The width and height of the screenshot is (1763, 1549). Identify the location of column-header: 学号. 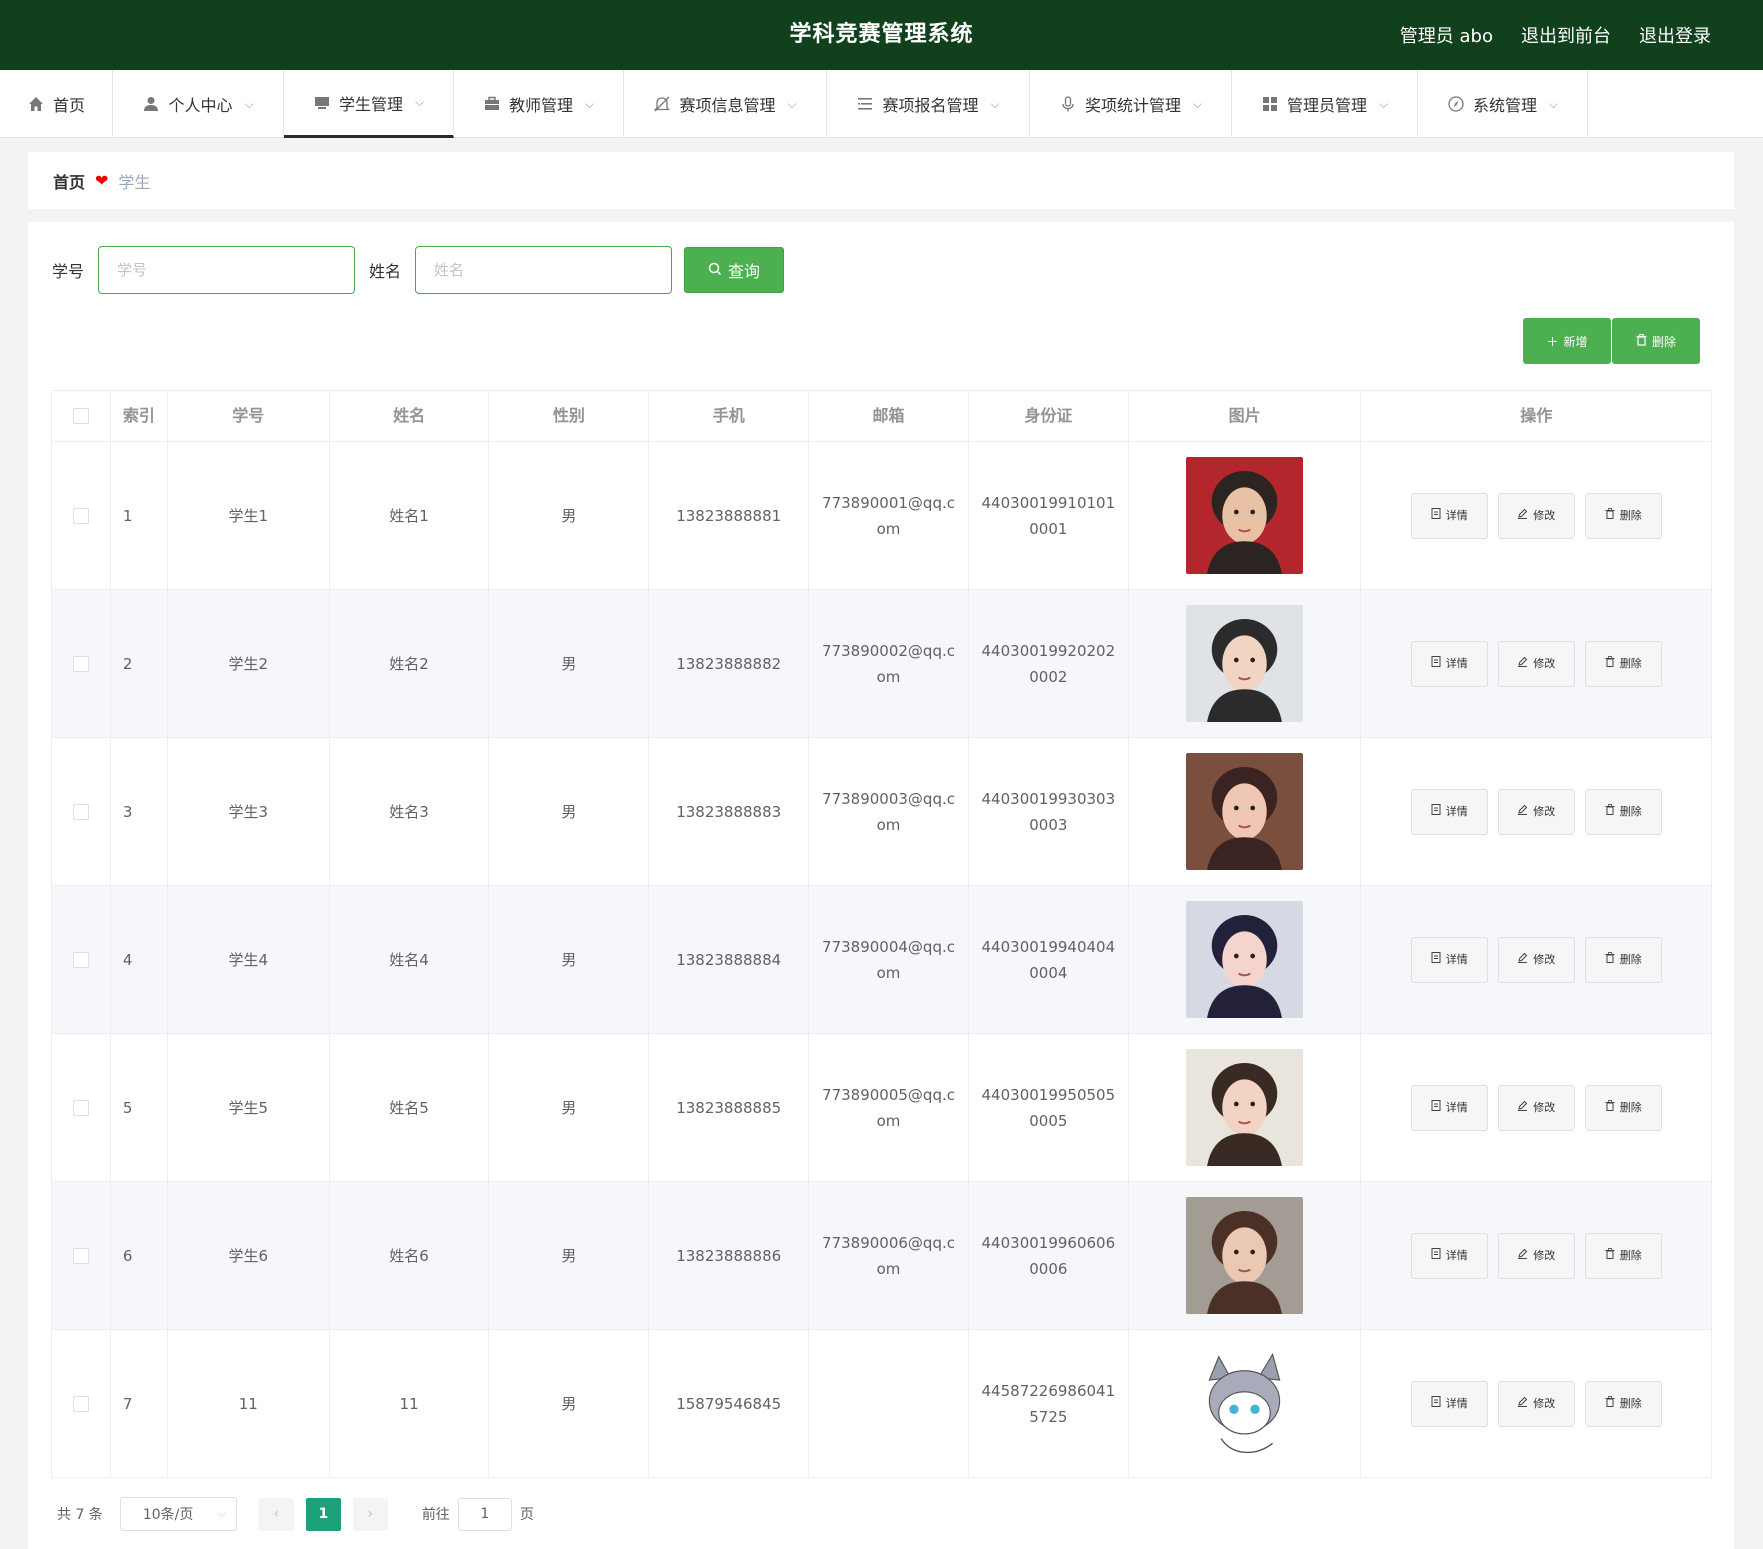
(249, 416).